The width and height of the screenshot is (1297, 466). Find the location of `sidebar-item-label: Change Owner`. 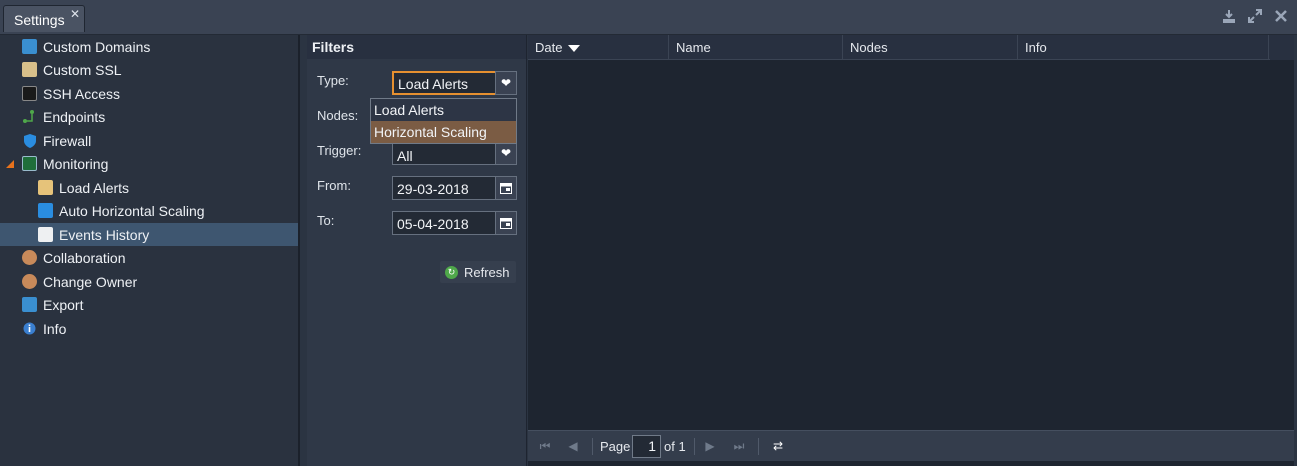

sidebar-item-label: Change Owner is located at coordinates (90, 281).